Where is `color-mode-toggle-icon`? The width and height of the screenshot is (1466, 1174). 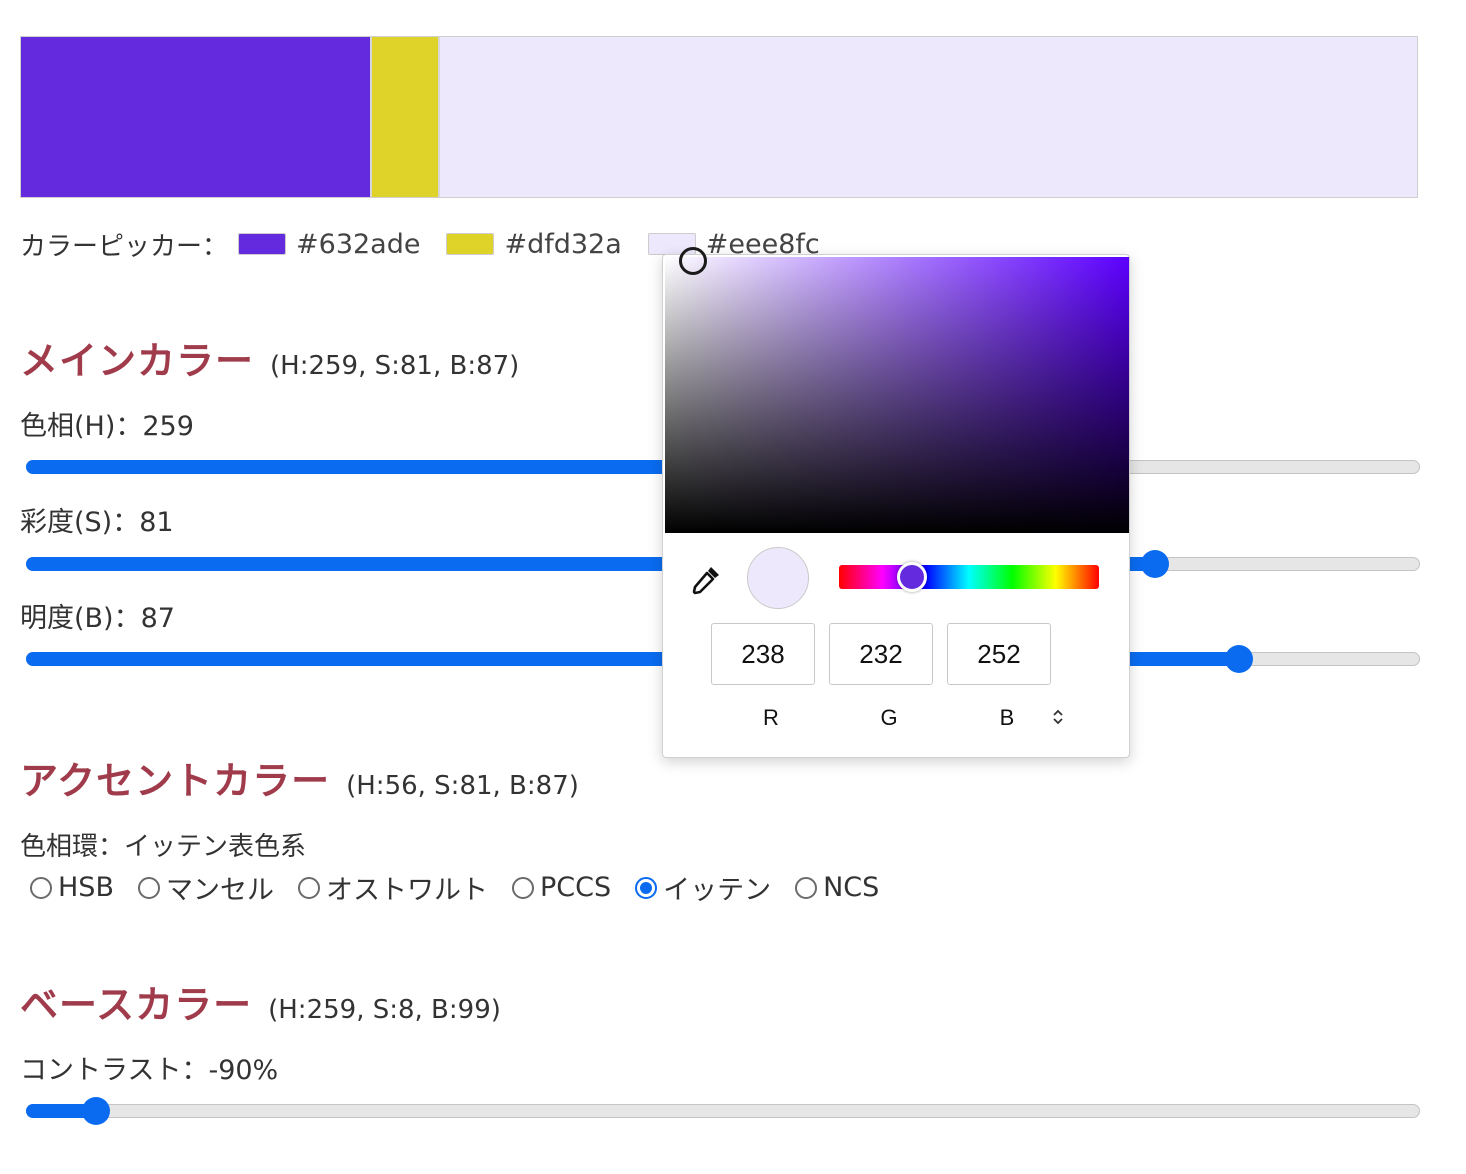
color-mode-toggle-icon is located at coordinates (1058, 719).